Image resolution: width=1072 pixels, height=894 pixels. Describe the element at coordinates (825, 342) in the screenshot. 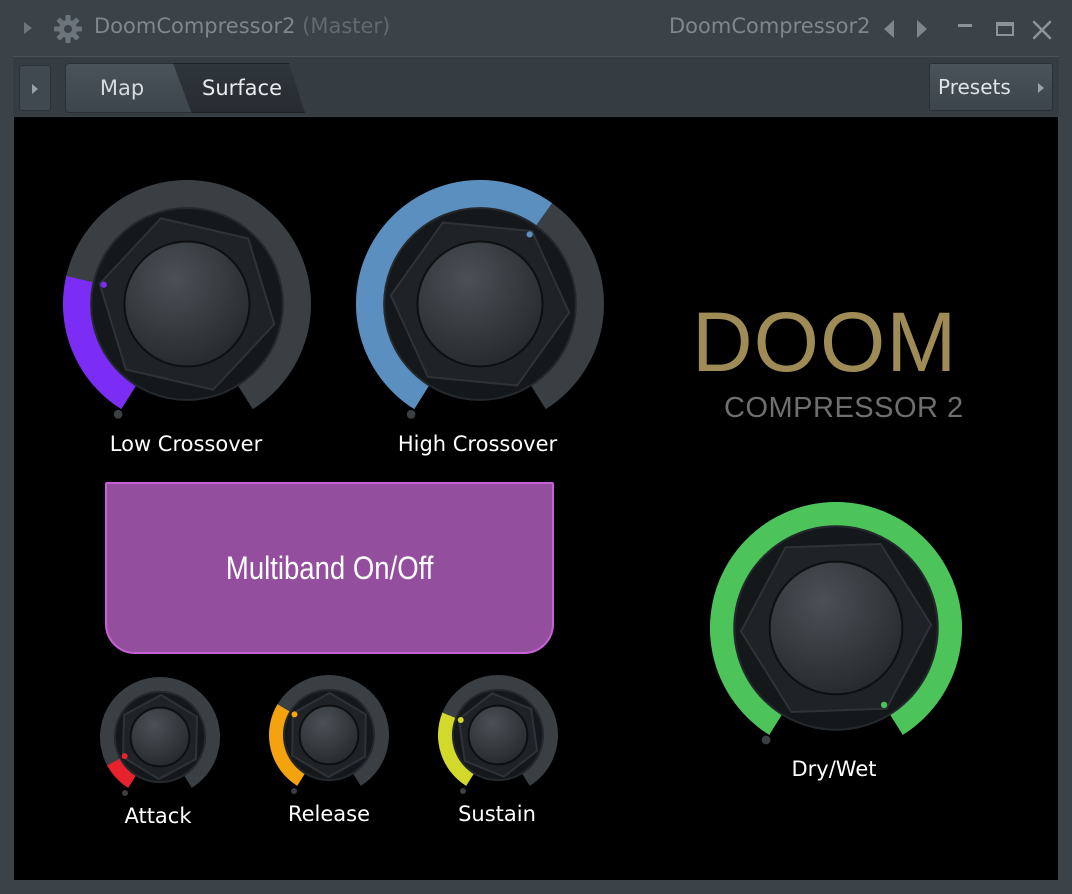

I see `brand-title: DOOM` at that location.